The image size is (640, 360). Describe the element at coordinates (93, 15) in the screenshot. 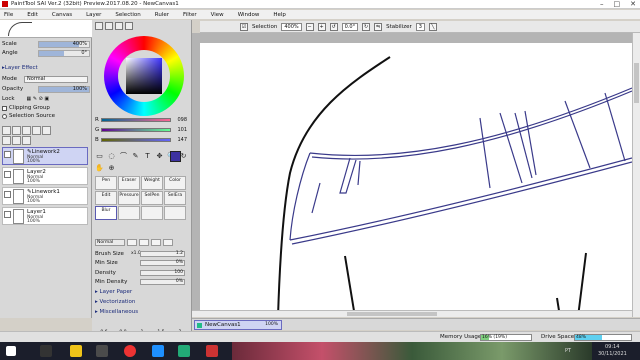

I see `menu-layer: Layer` at that location.